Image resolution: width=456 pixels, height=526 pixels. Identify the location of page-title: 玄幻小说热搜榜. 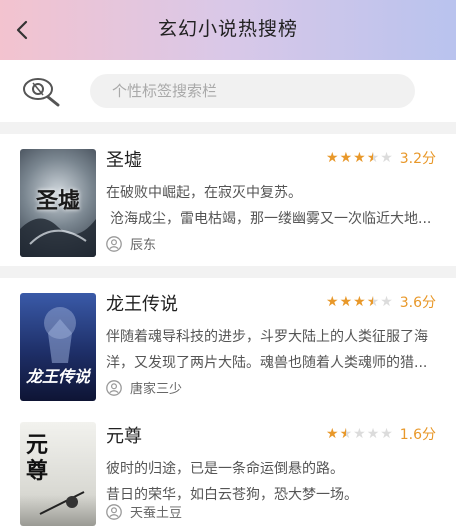
(227, 29).